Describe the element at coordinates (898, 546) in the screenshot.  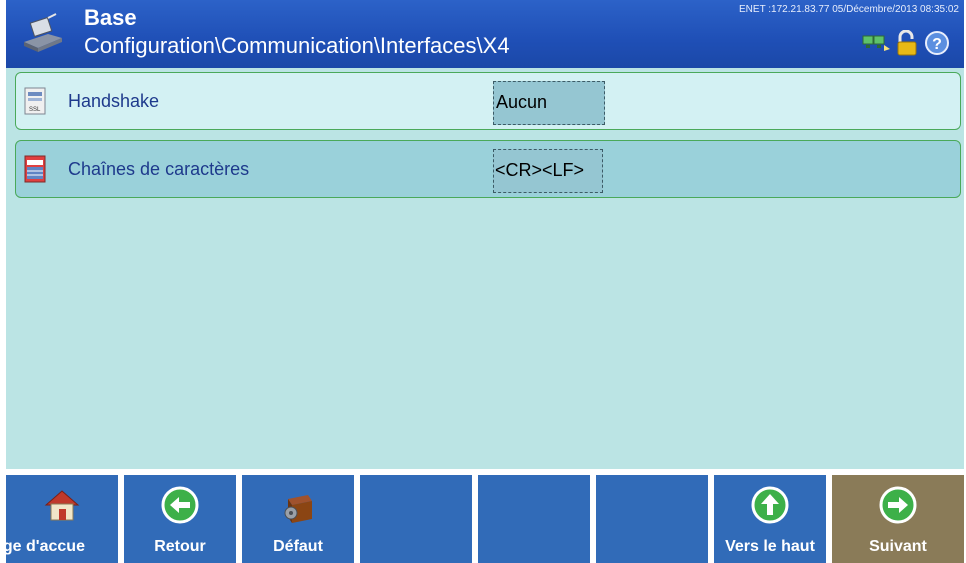
I see `softkey-label: Suivant` at that location.